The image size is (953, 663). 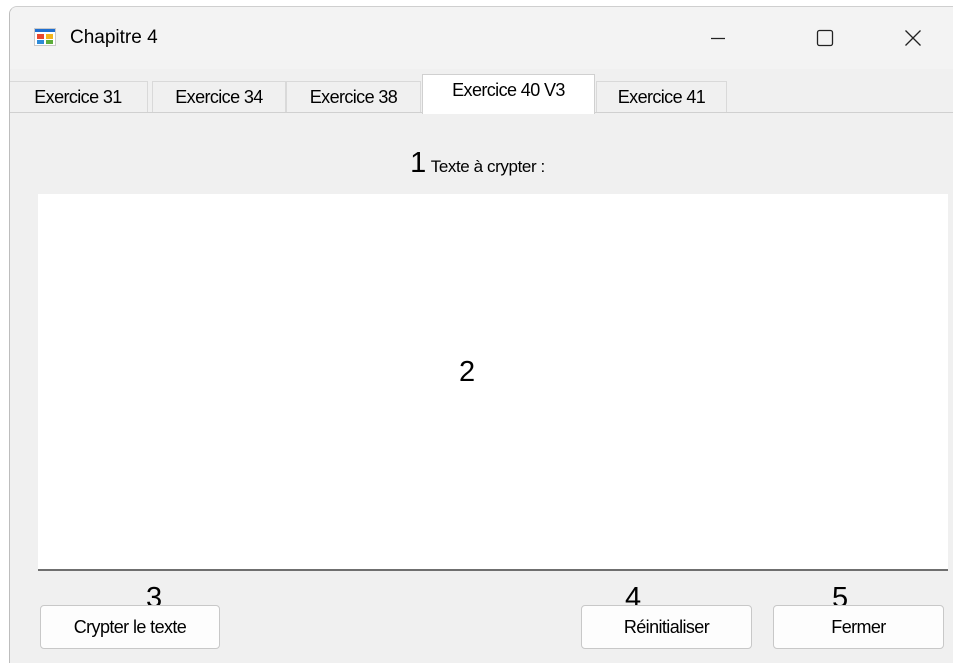 What do you see at coordinates (114, 37) in the screenshot?
I see `window-title: Chapitre 4` at bounding box center [114, 37].